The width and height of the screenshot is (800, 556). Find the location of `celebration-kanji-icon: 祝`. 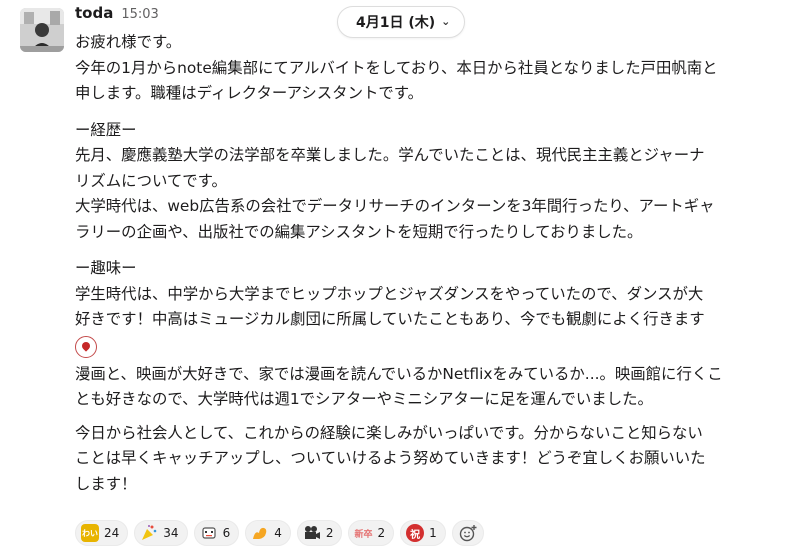

celebration-kanji-icon: 祝 is located at coordinates (415, 533).